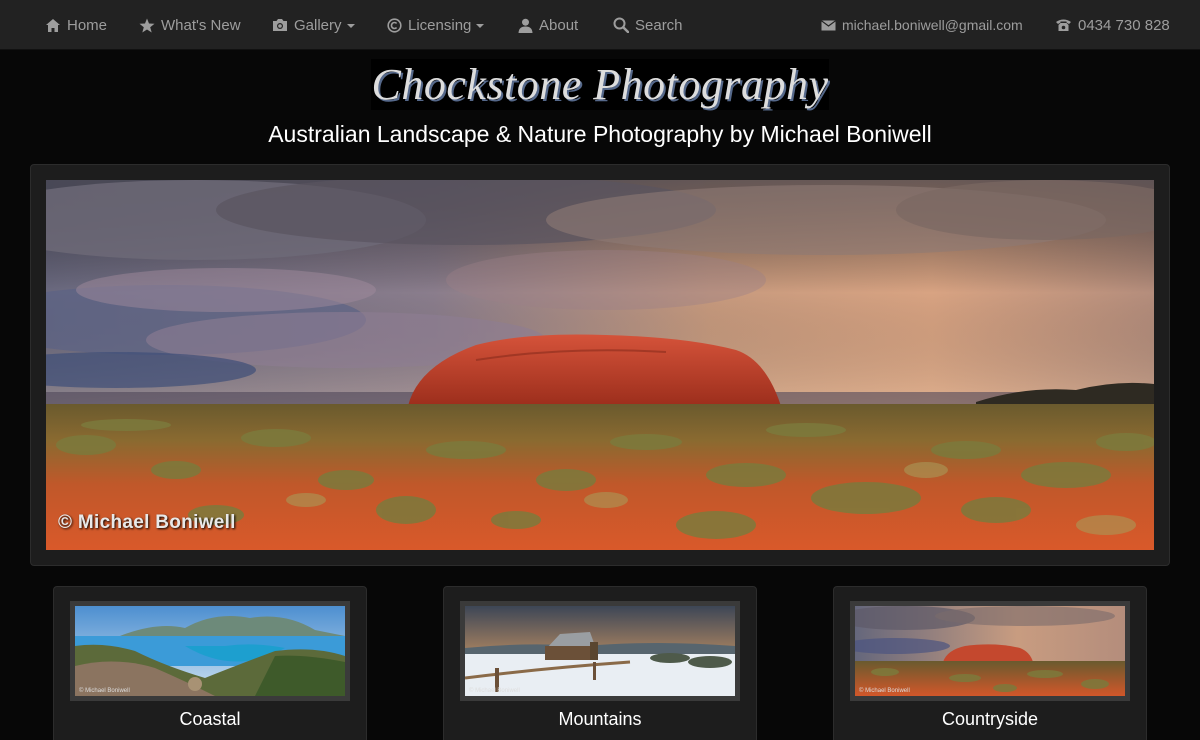  I want to click on mountains-image, so click(600, 651).